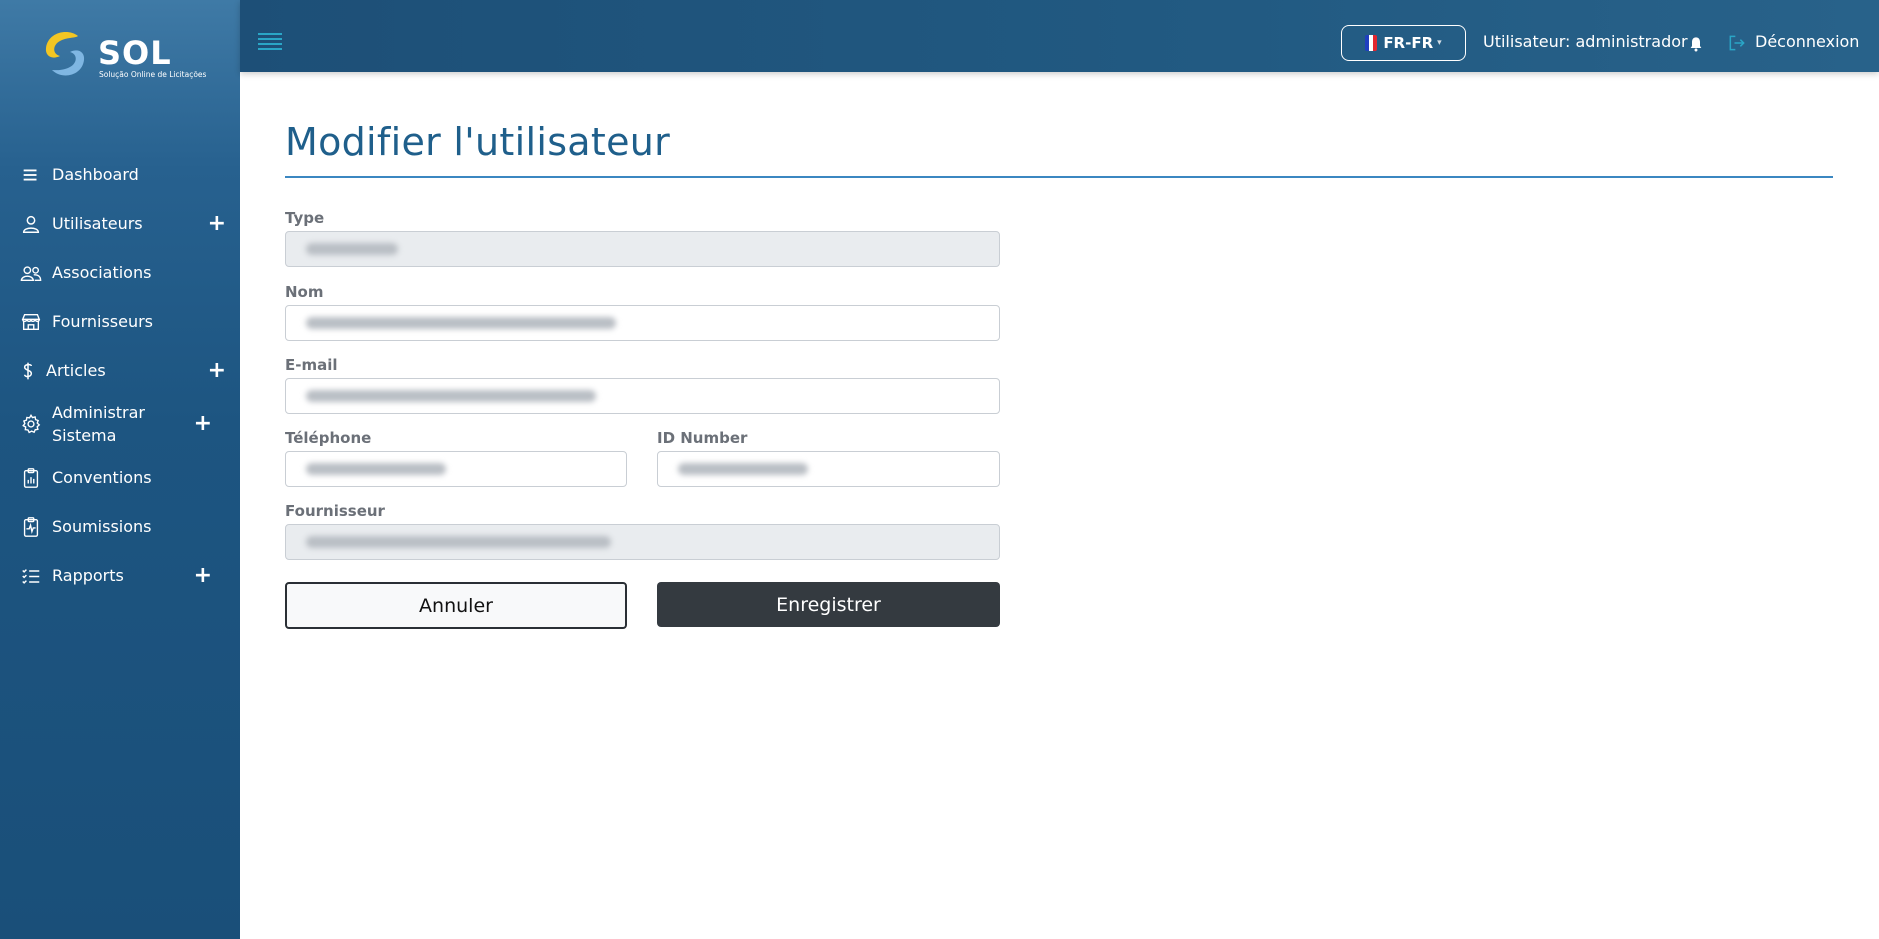  Describe the element at coordinates (97, 223) in the screenshot. I see `sidebar-item-label: Utilisateurs` at that location.